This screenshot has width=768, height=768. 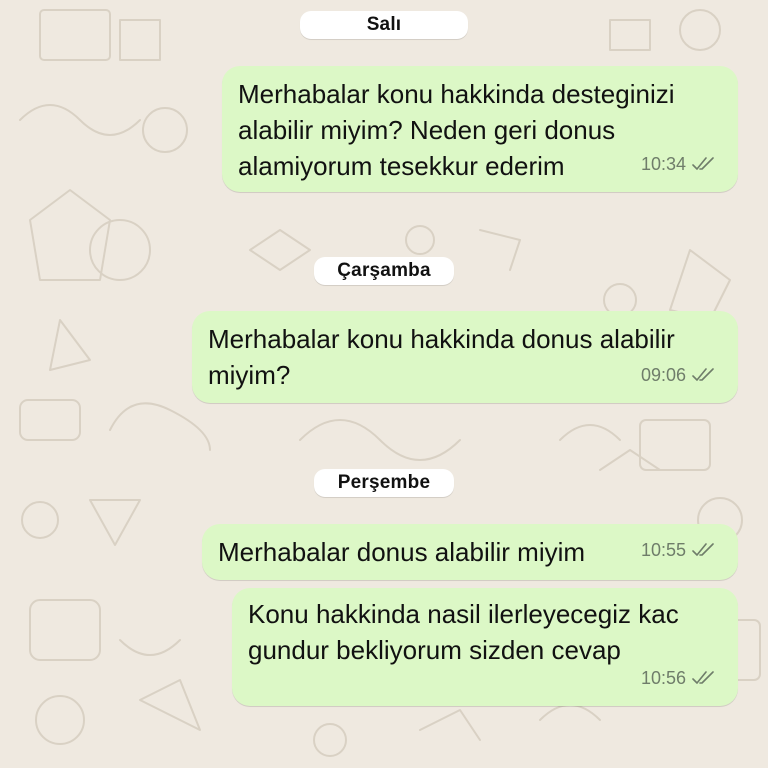 I want to click on message-meta: 09:06, so click(x=678, y=375).